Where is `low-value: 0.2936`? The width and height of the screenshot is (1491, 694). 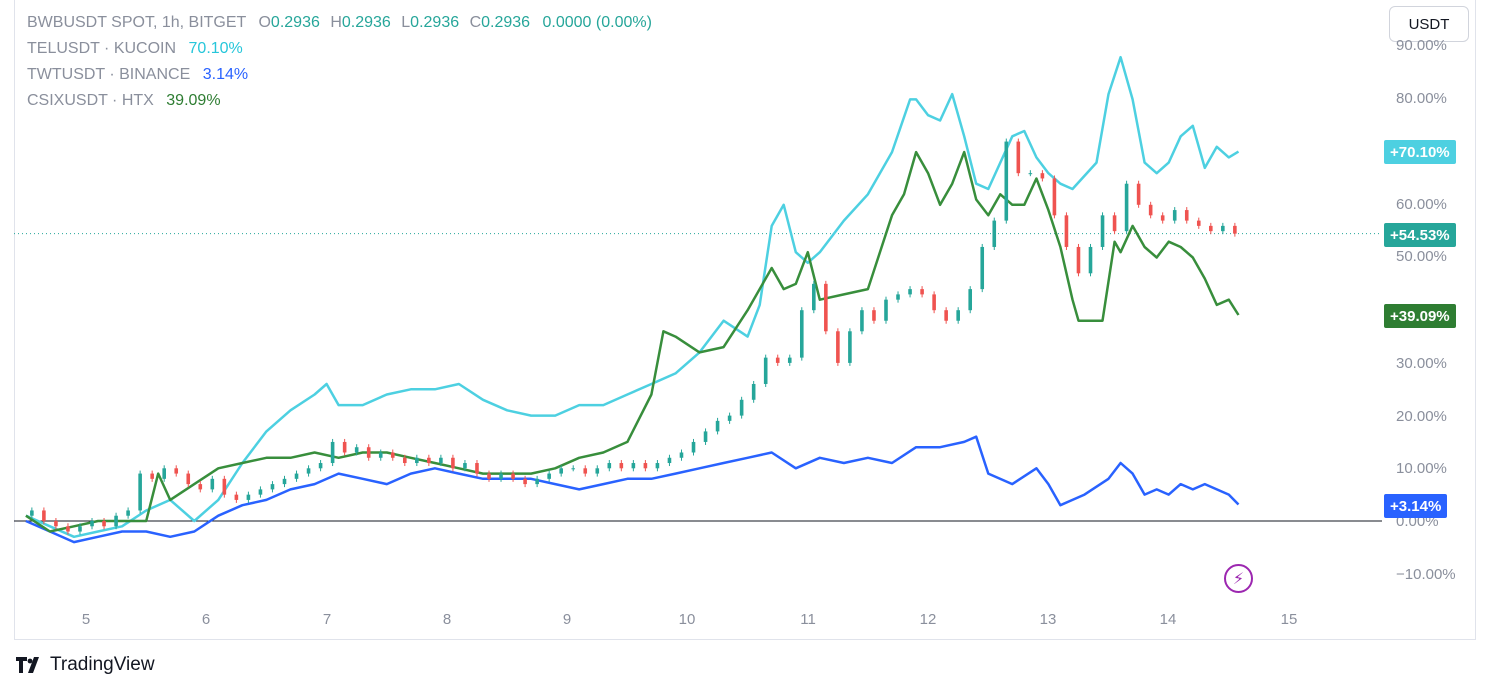 low-value: 0.2936 is located at coordinates (435, 22).